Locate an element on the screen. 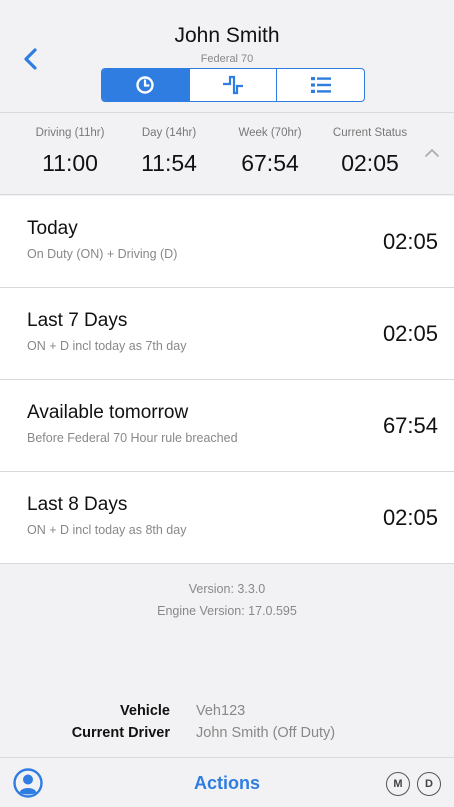  row-subtitle: Before Federal 70 Hour rule breached is located at coordinates (132, 438).